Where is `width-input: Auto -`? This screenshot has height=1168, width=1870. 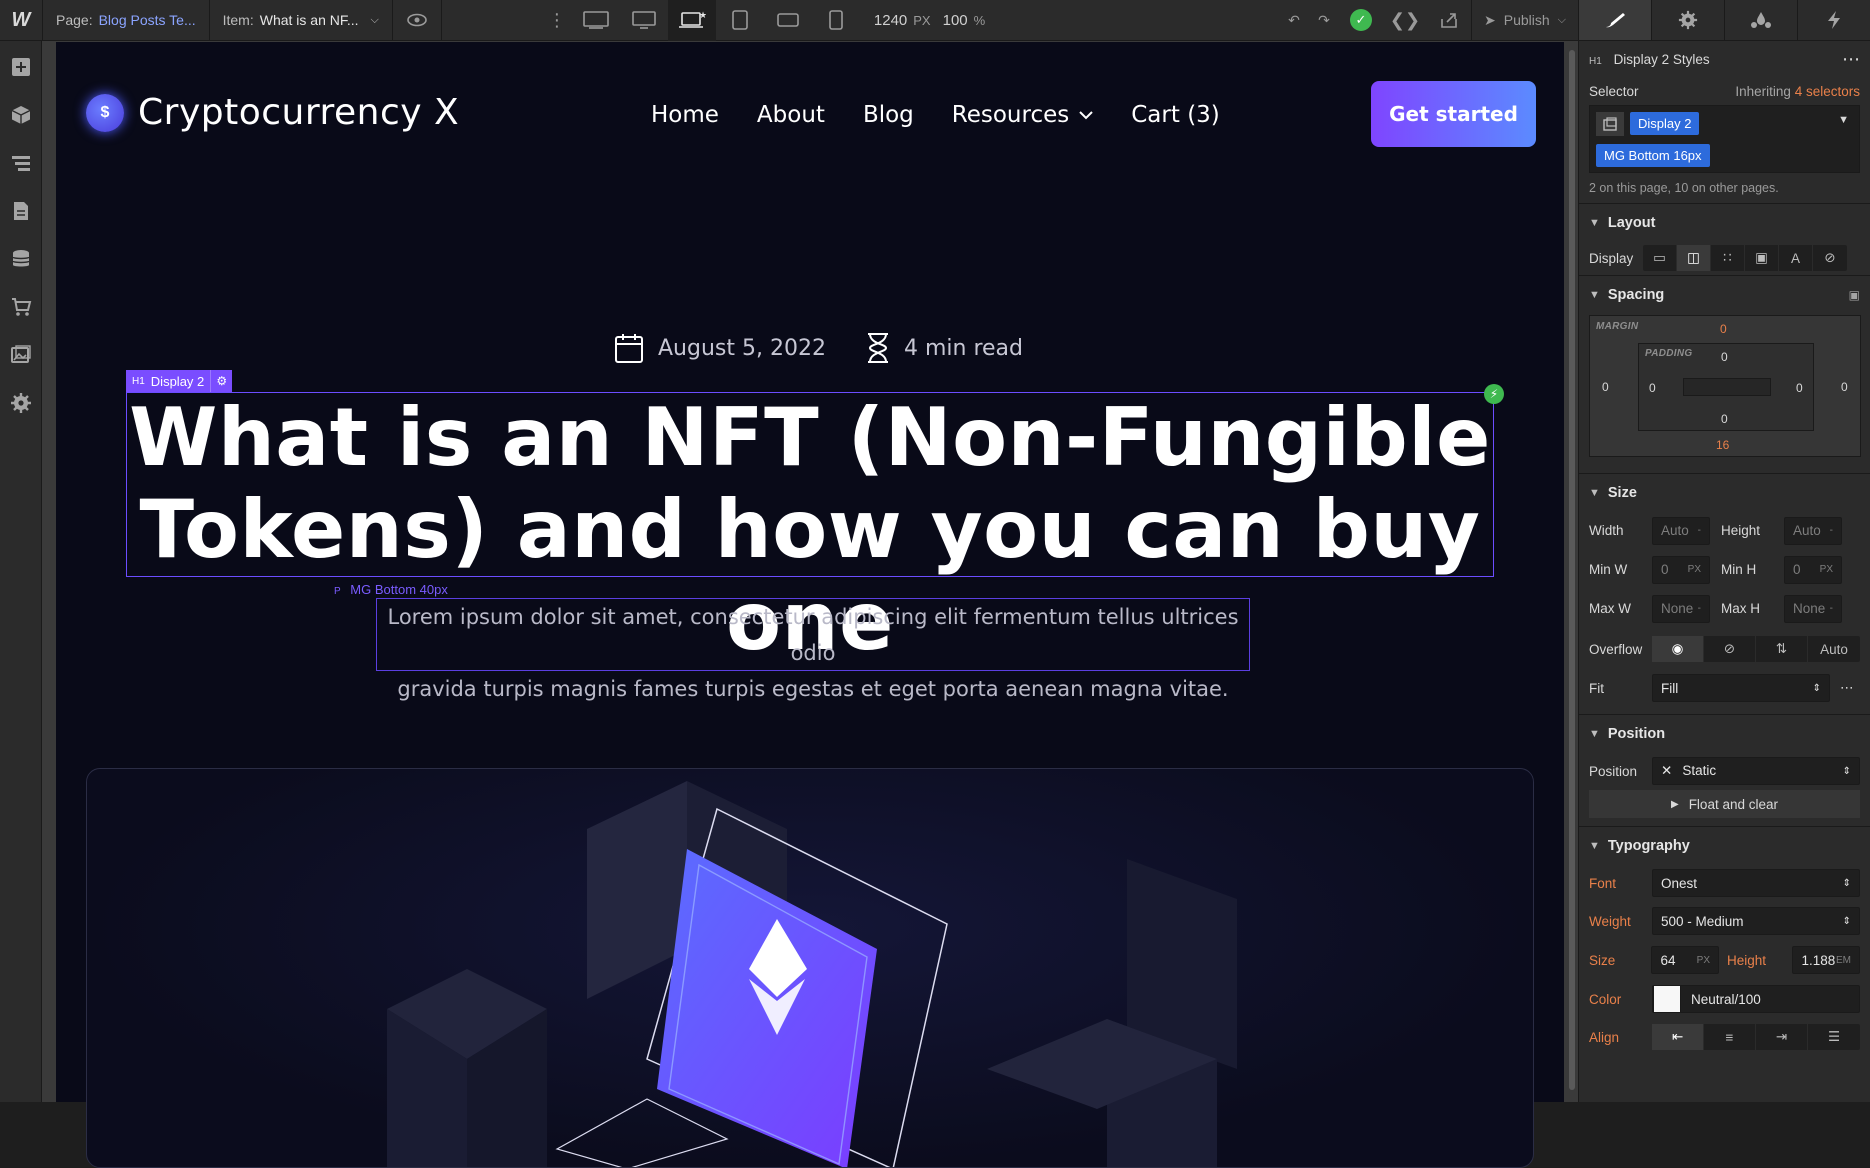 width-input: Auto - is located at coordinates (1681, 530).